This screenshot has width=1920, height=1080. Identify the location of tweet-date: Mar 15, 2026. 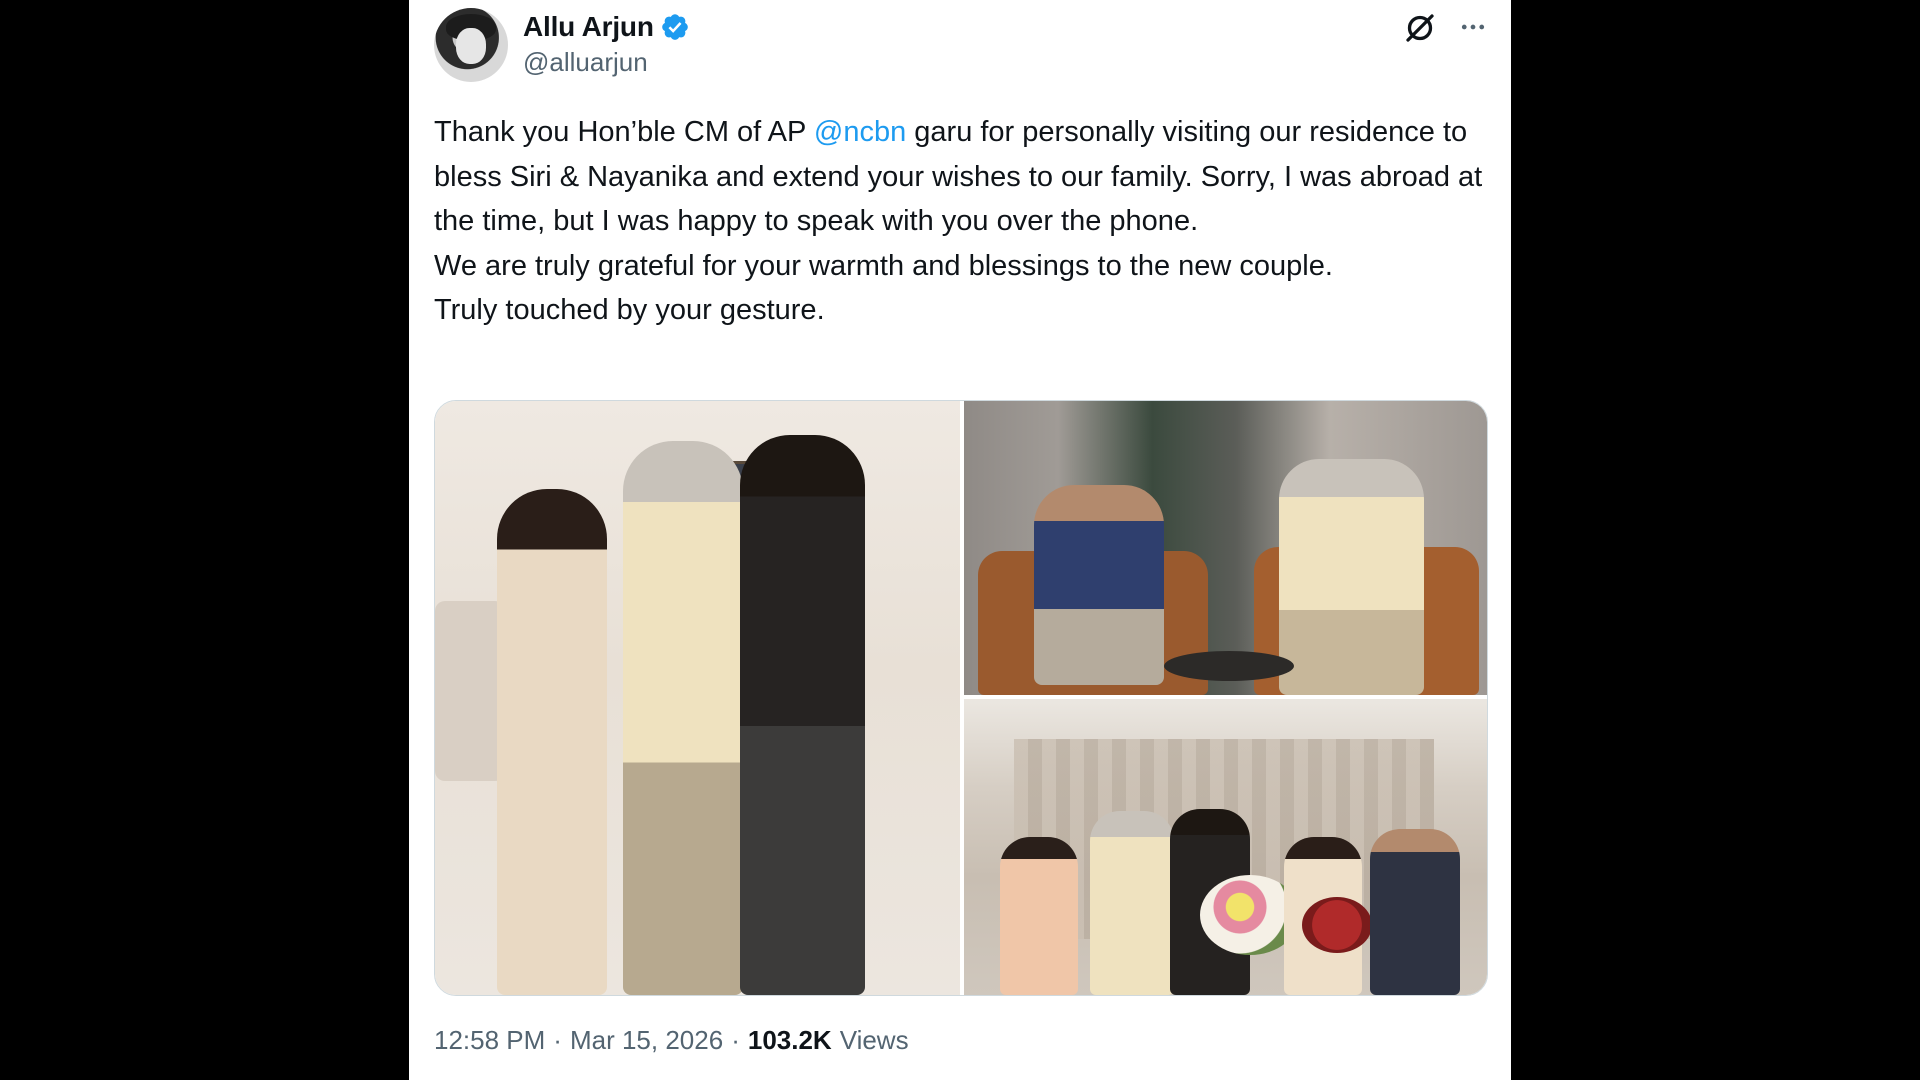
(646, 1040).